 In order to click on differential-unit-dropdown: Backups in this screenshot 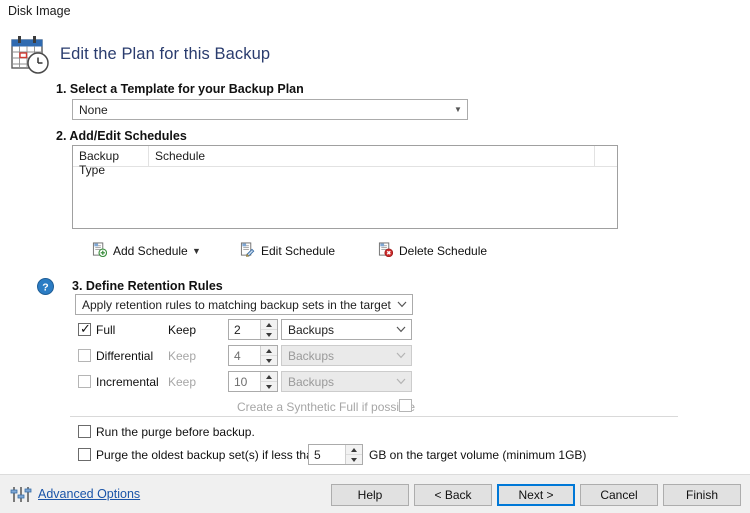, I will do `click(346, 355)`.